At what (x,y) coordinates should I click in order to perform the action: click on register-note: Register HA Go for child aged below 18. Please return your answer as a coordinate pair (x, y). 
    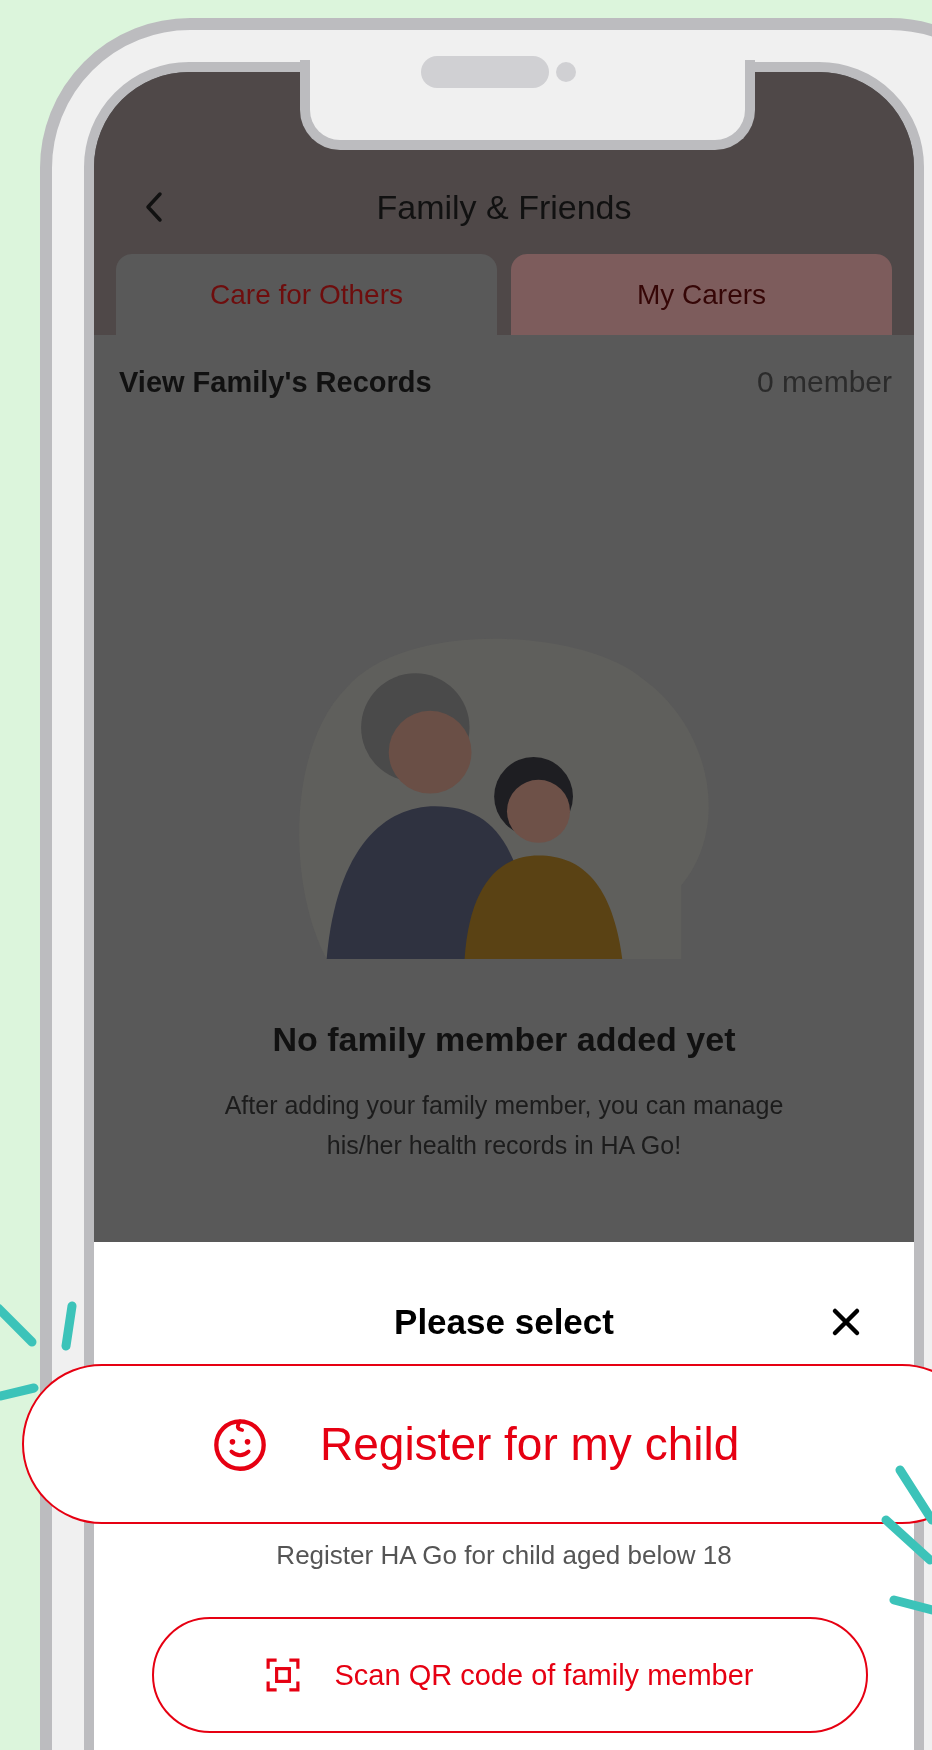
    Looking at the image, I should click on (504, 1555).